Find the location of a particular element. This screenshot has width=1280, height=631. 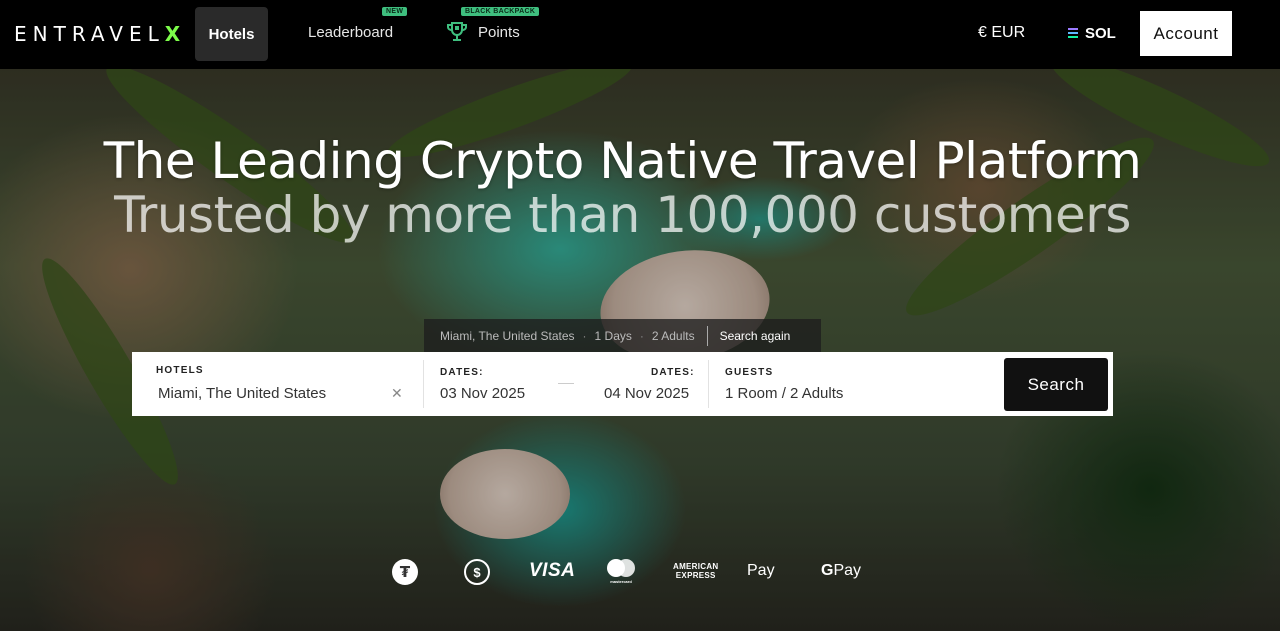

new-badge: NEW is located at coordinates (395, 11).